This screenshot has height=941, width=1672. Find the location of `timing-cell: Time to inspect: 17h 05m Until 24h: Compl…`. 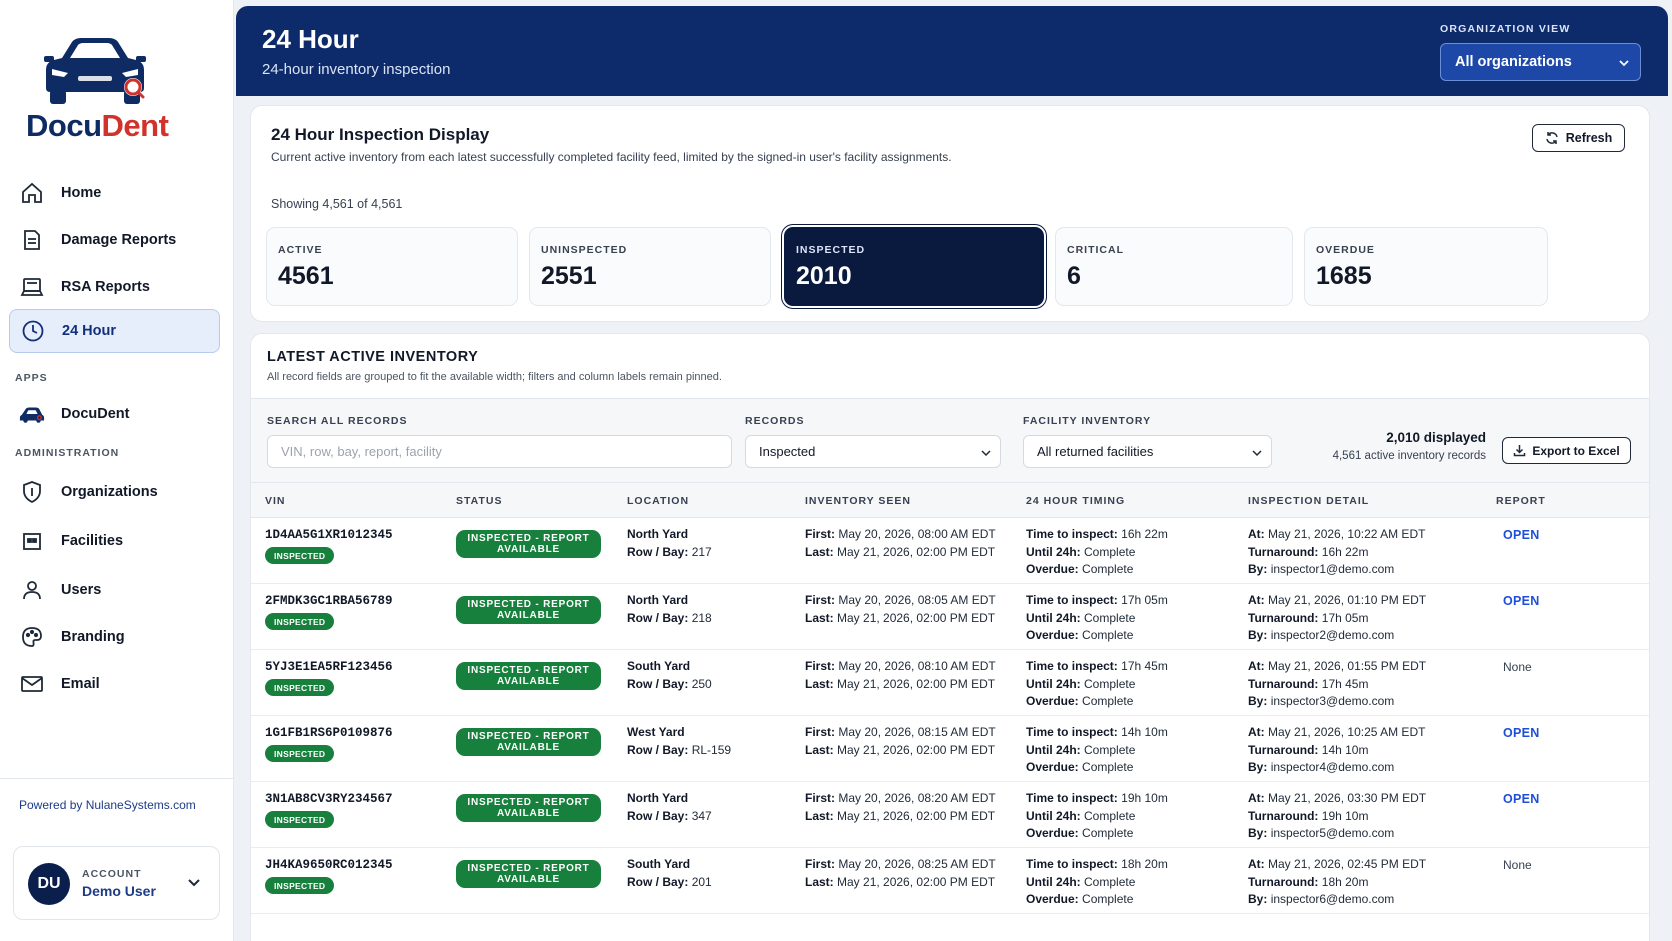

timing-cell: Time to inspect: 17h 05m Until 24h: Compl… is located at coordinates (1097, 618).